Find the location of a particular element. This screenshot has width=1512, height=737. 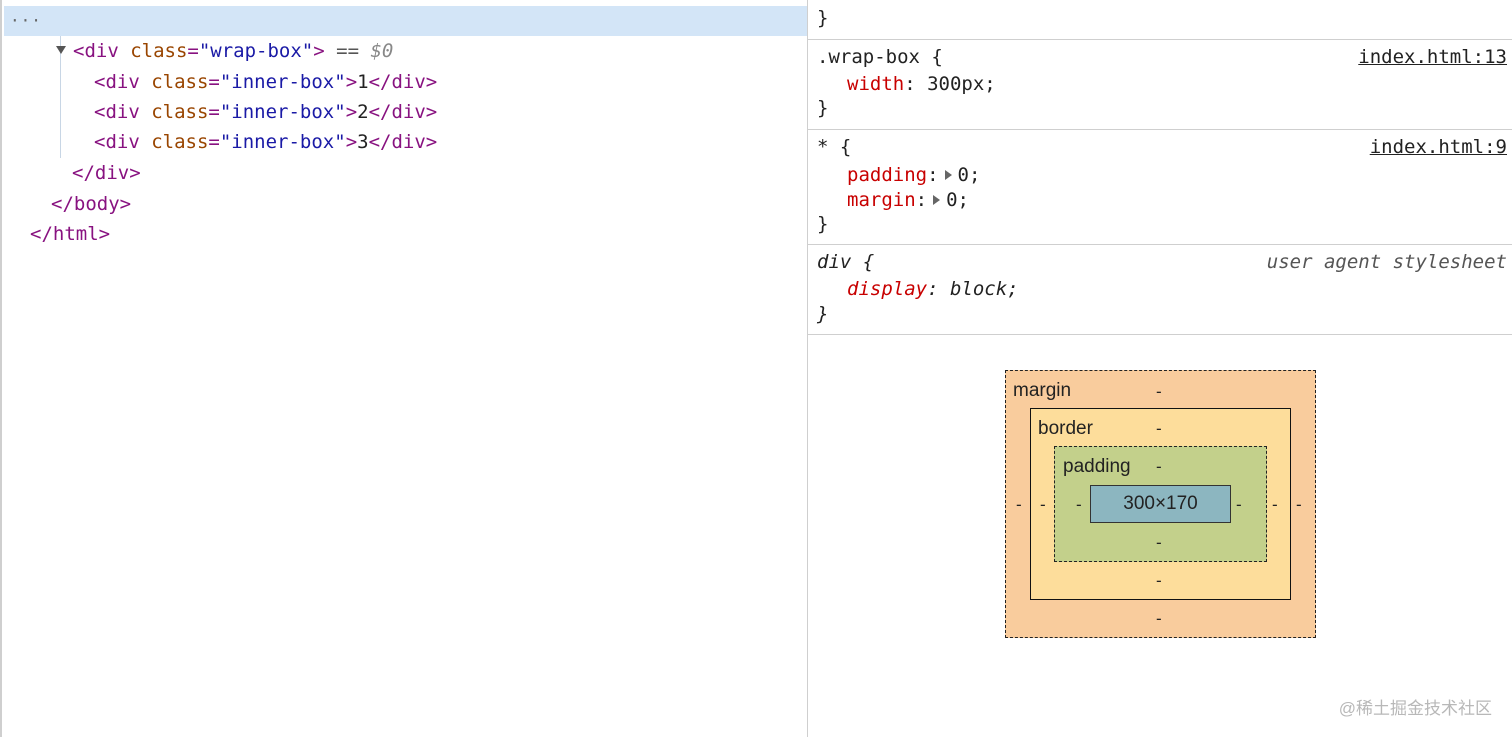

dom-node-inner-box-2: <div class="inner-box">2</div> is located at coordinates (405, 95).